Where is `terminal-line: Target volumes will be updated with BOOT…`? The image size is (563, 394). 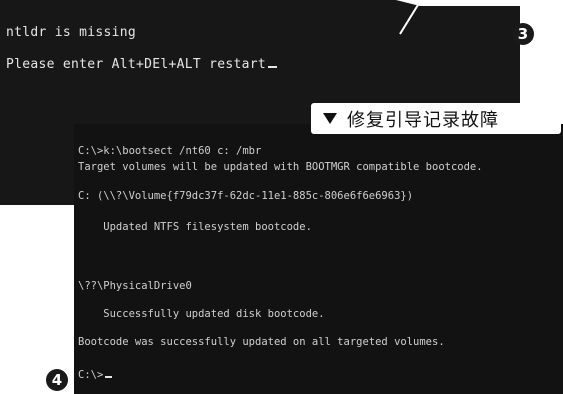 terminal-line: Target volumes will be updated with BOOT… is located at coordinates (280, 167).